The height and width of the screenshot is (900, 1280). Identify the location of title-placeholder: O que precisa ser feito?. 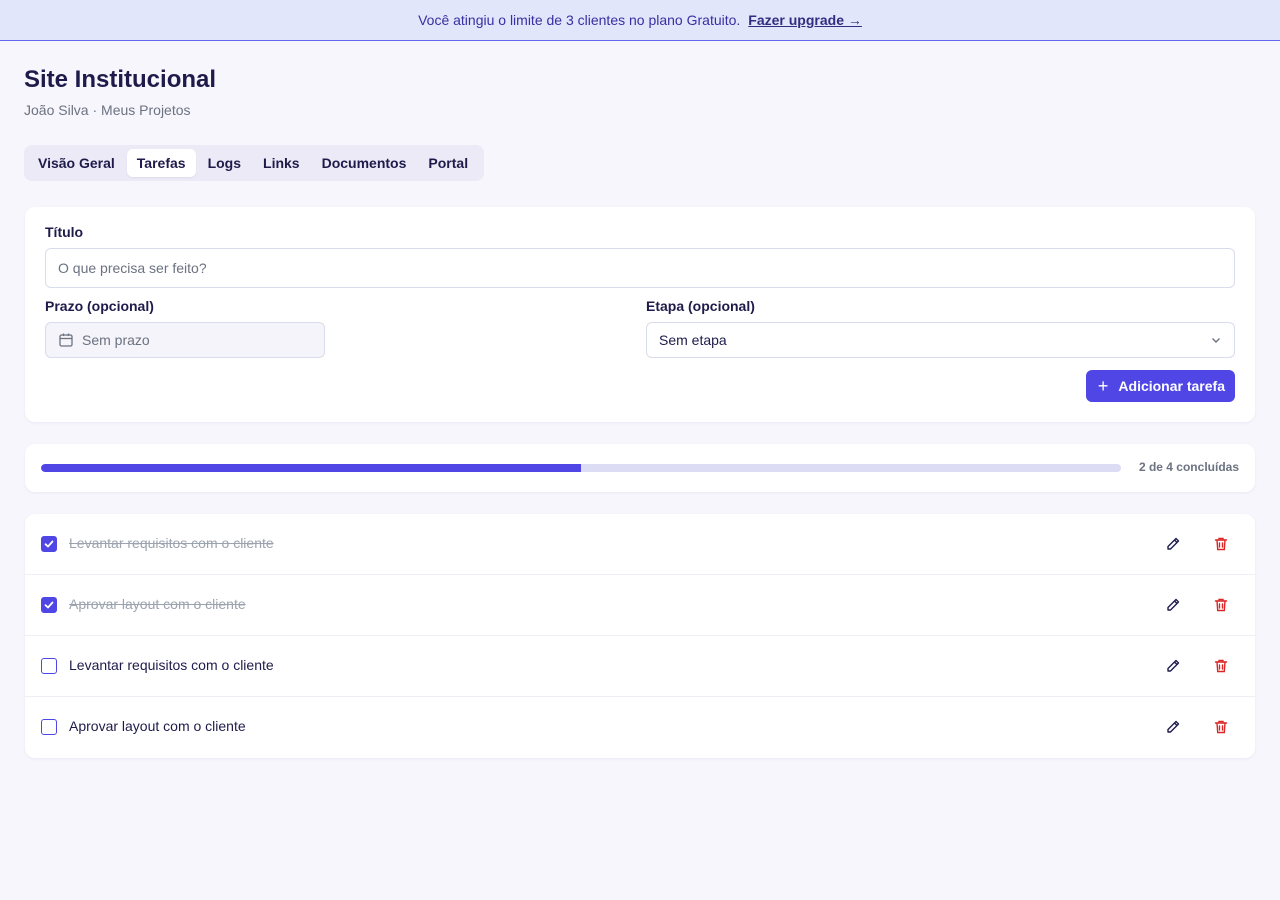
(132, 268).